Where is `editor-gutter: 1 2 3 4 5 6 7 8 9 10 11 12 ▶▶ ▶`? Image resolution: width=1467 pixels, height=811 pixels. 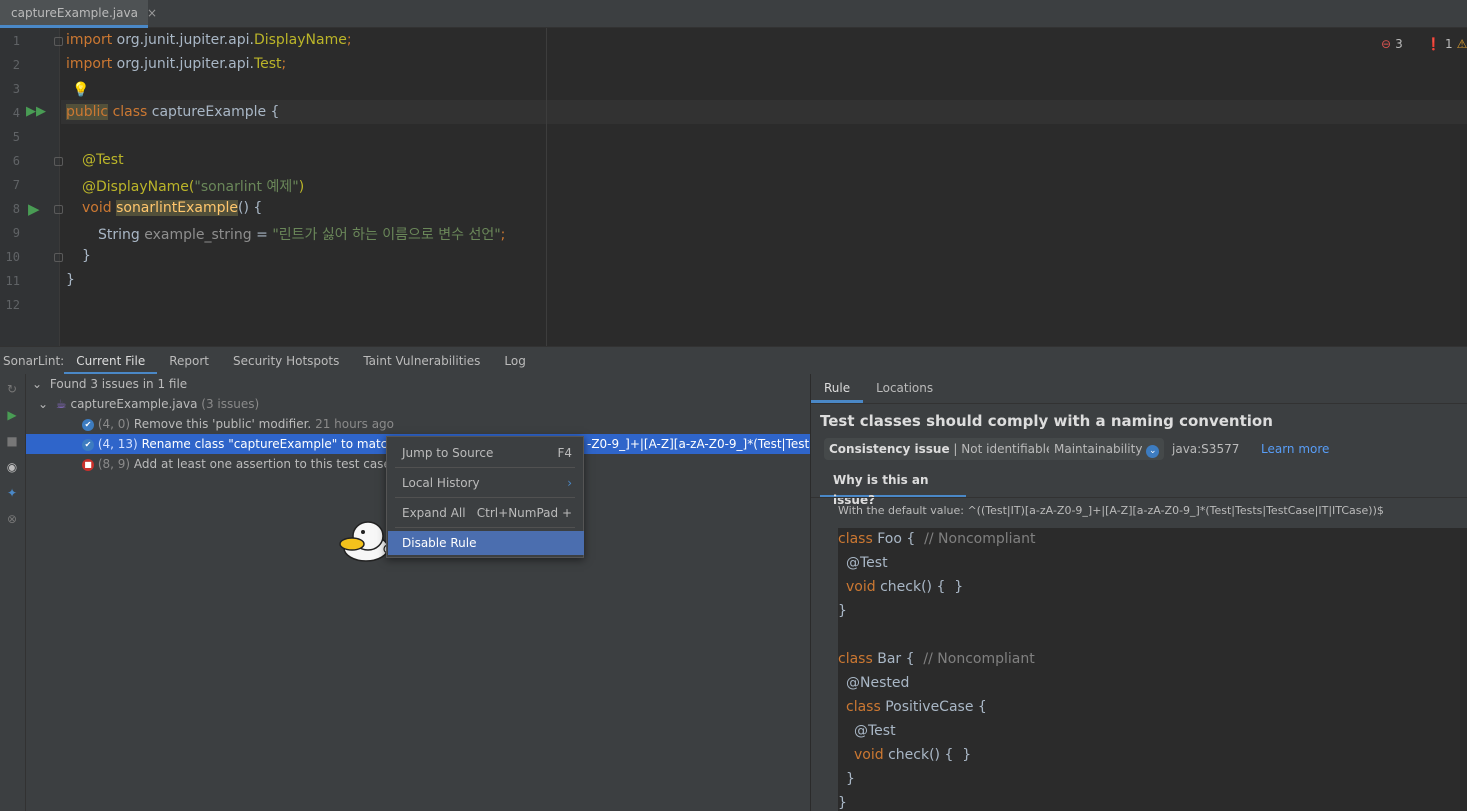 editor-gutter: 1 2 3 4 5 6 7 8 9 10 11 12 ▶▶ ▶ is located at coordinates (30, 187).